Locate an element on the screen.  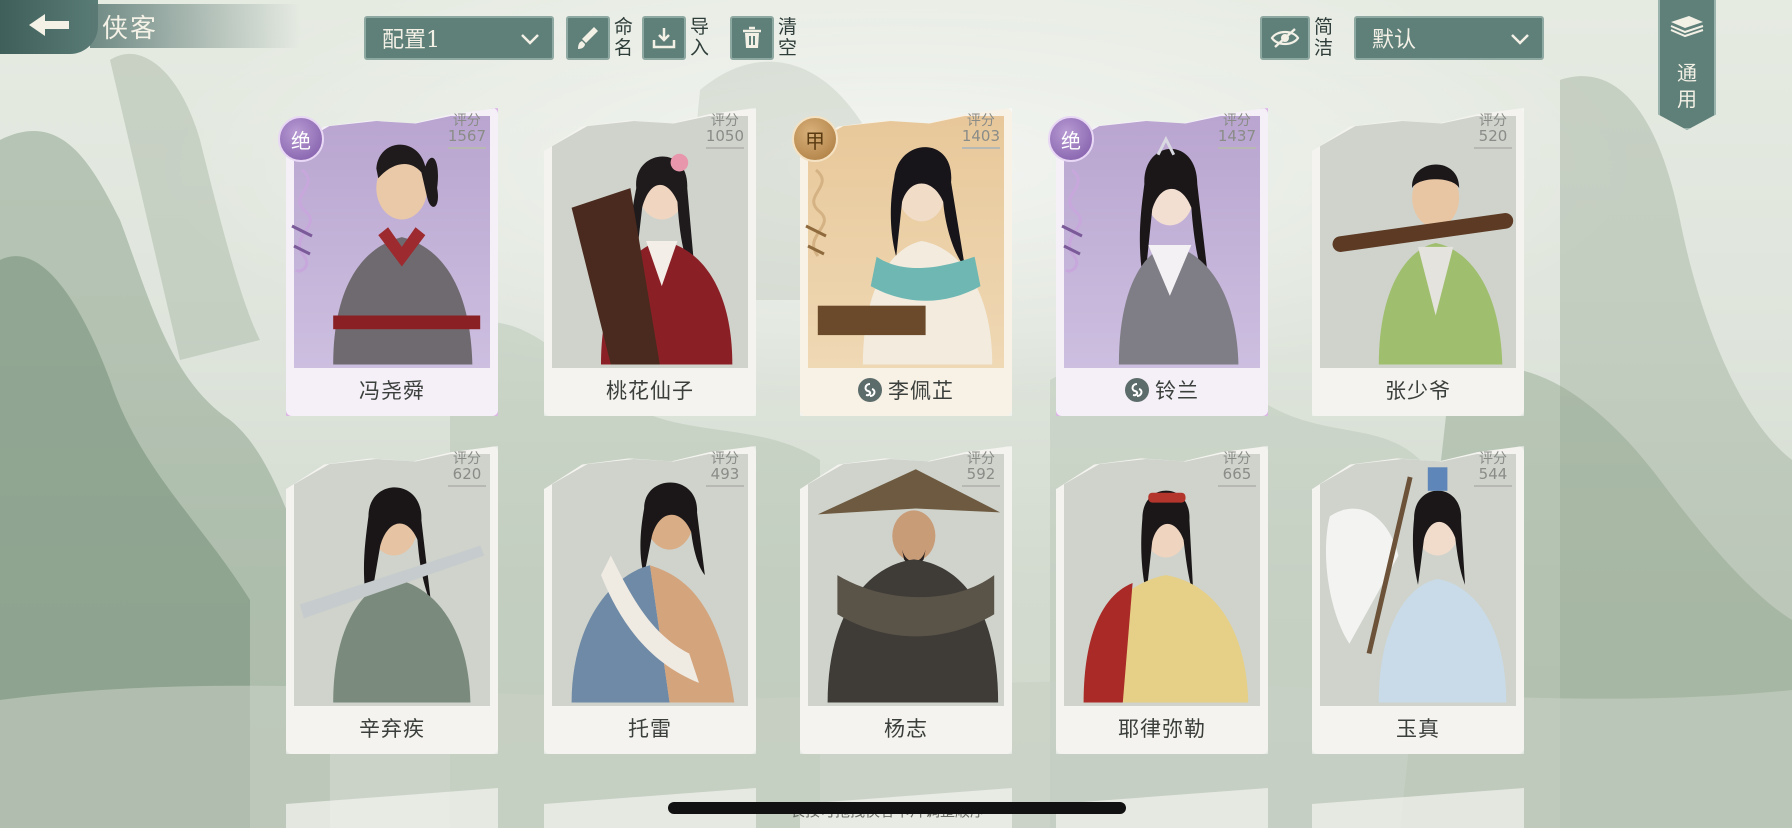
hero-name: 杨志 is located at coordinates (906, 729).